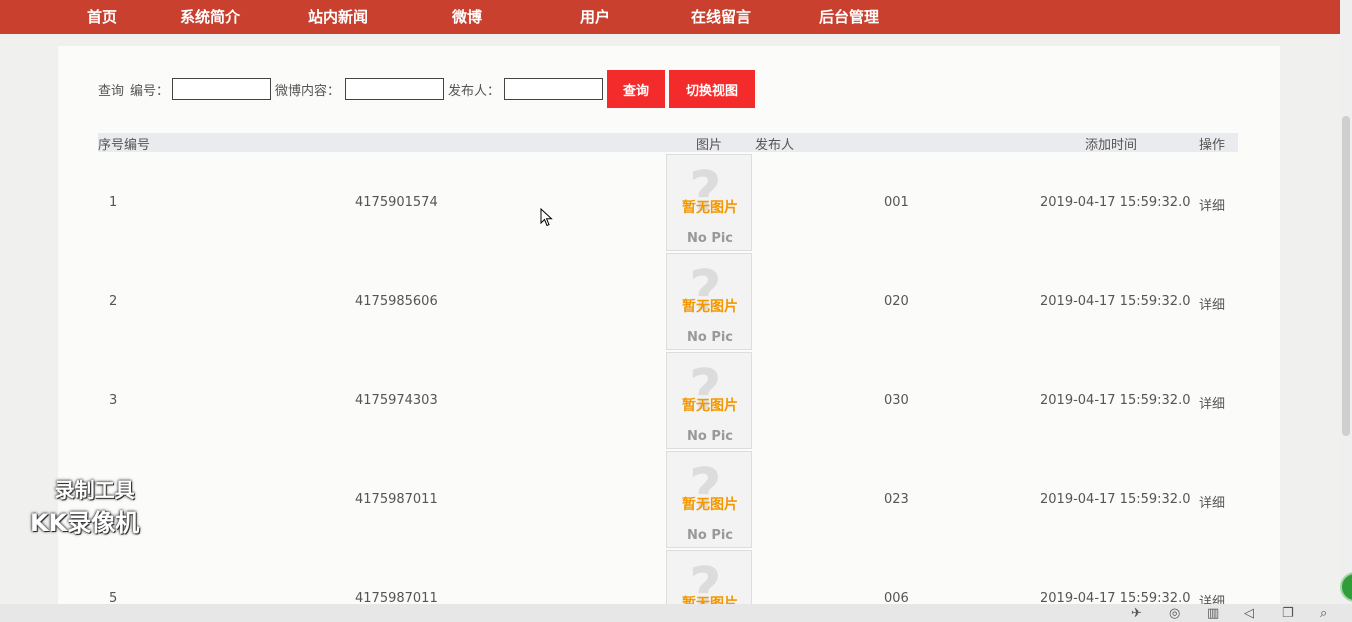 This screenshot has width=1352, height=622. I want to click on watermark-line2: KK录像机, so click(85, 523).